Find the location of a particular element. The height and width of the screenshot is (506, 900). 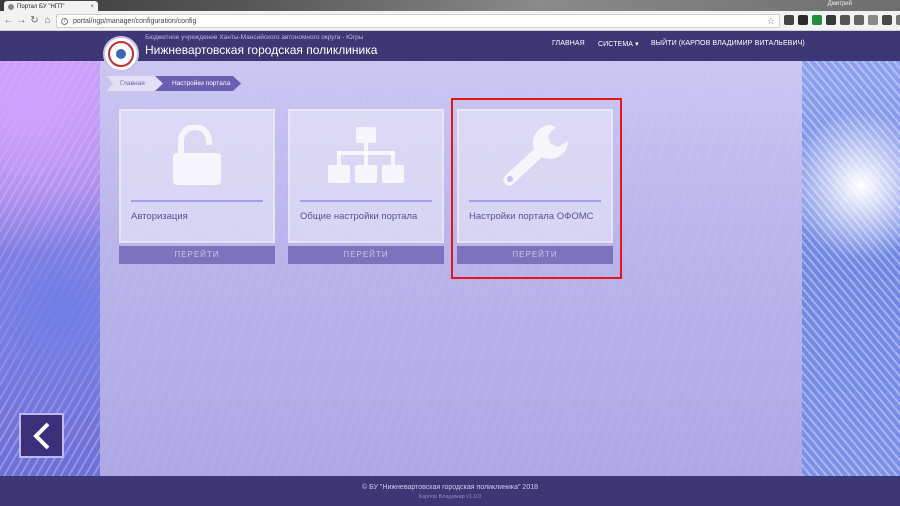

card-authorization: Авторизация ПЕРЕЙТИ is located at coordinates (197, 186).